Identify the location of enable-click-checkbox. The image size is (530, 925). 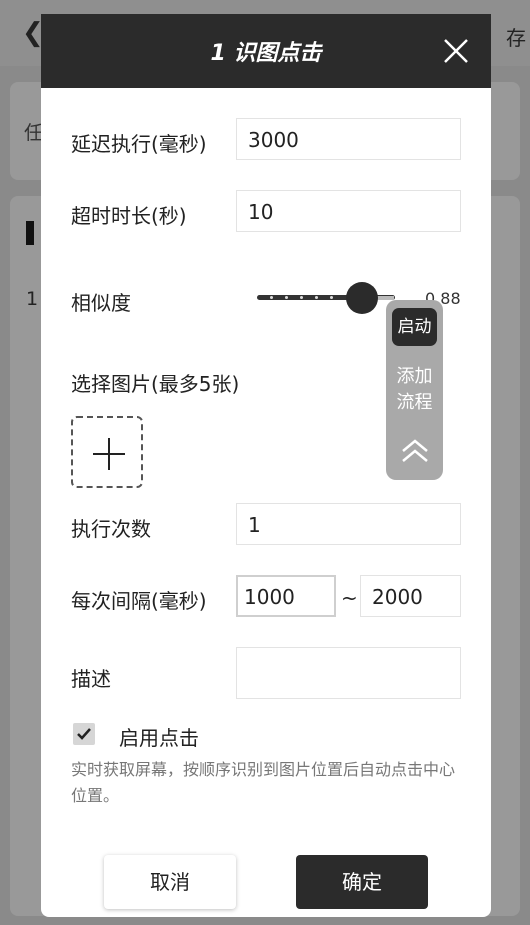
(84, 734).